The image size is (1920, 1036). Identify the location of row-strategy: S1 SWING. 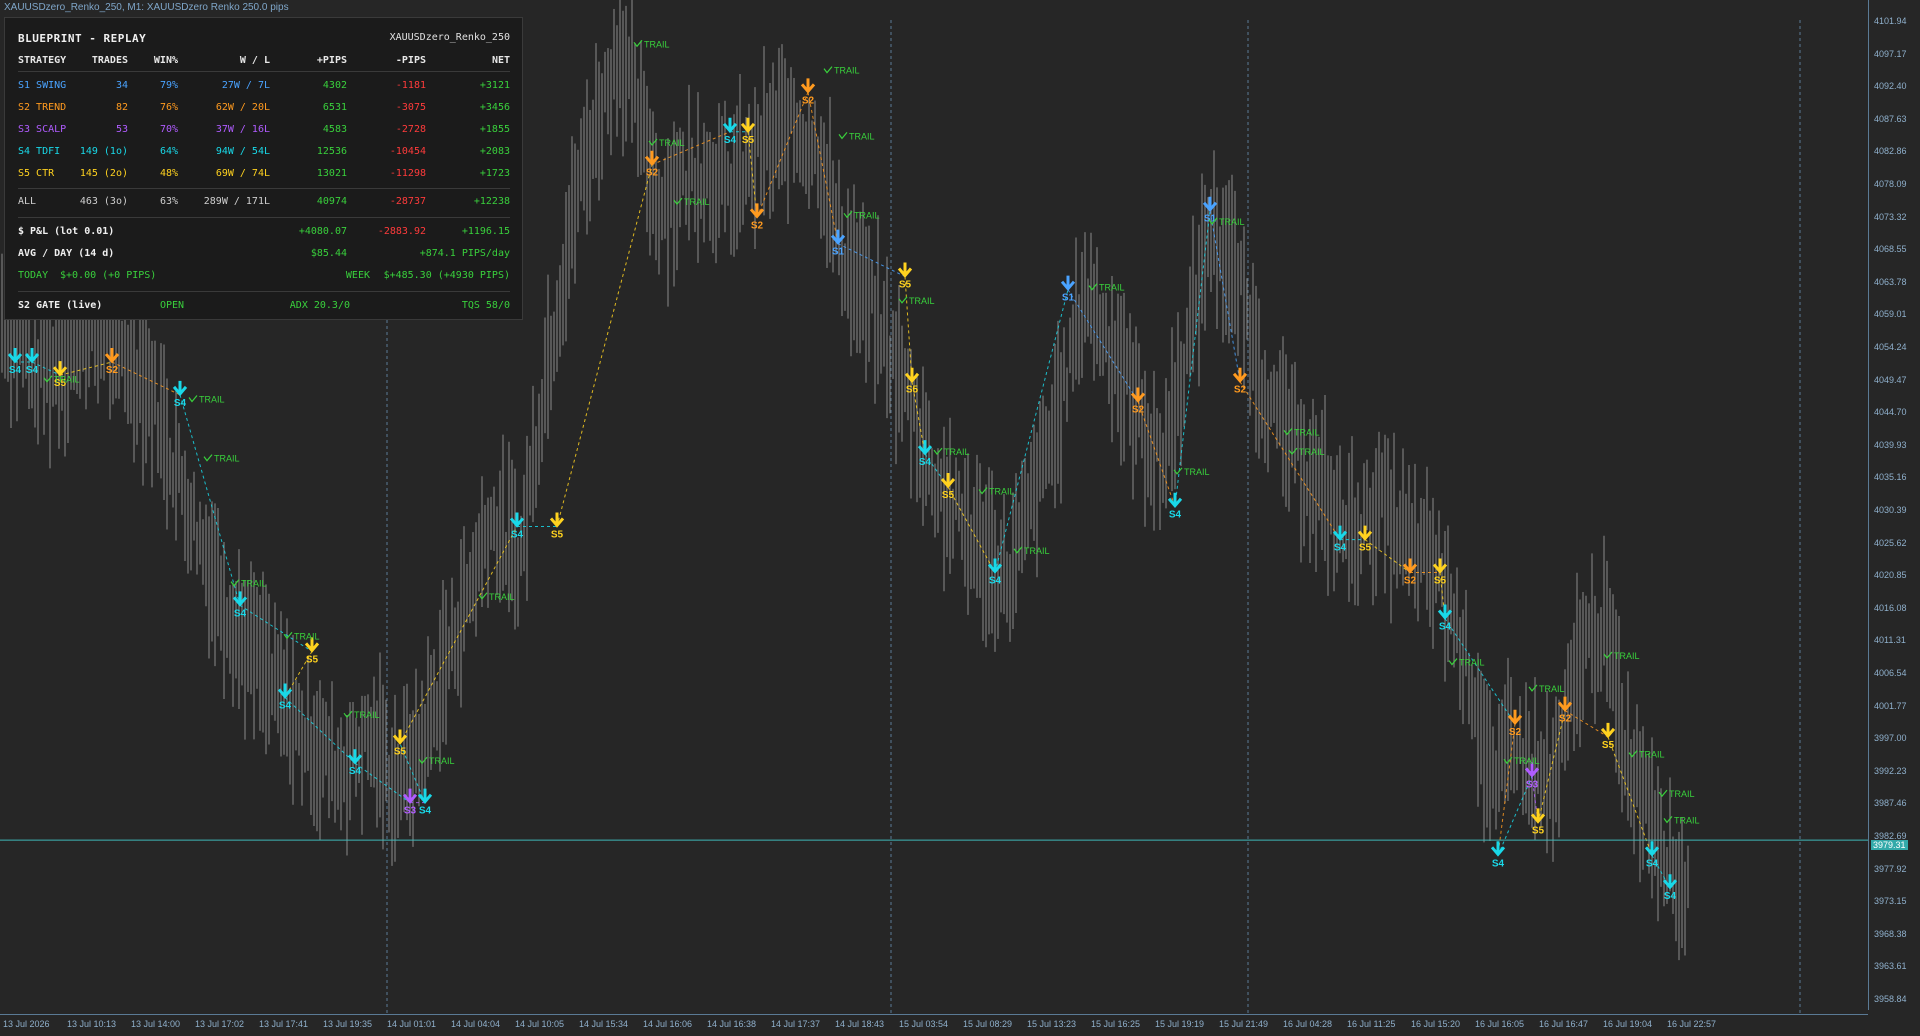
(42, 85).